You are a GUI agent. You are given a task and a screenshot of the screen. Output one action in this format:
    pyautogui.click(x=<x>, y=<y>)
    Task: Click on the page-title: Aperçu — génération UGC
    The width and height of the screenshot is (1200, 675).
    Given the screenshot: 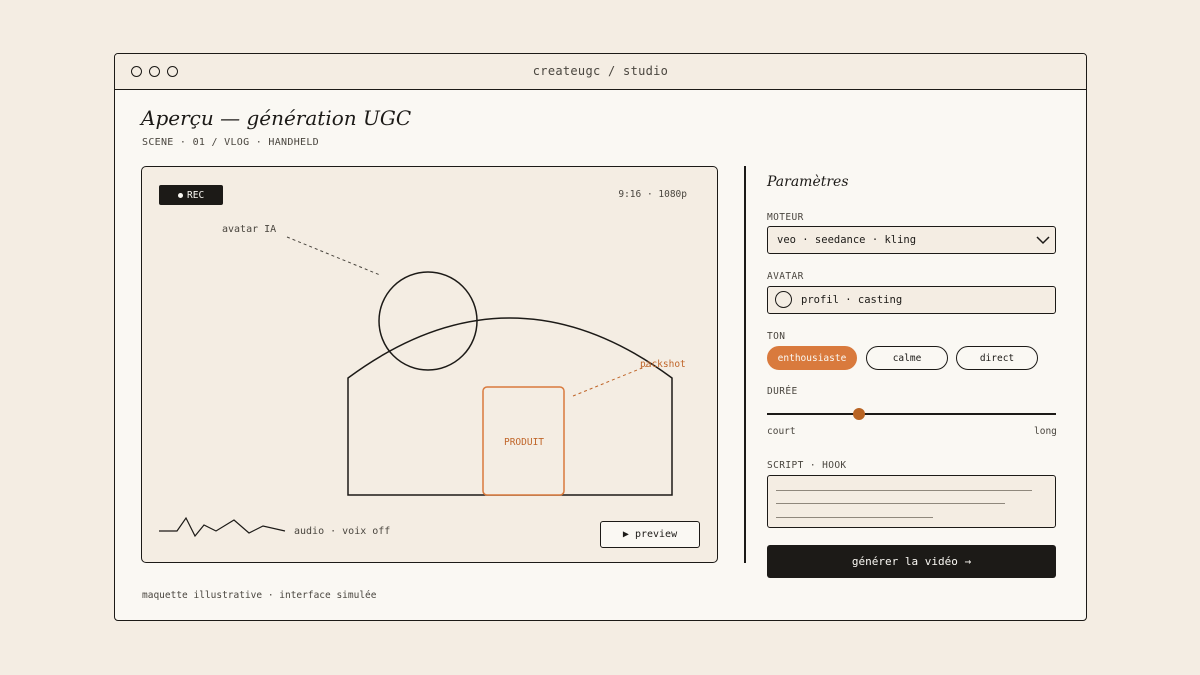 What is the action you would take?
    pyautogui.click(x=276, y=118)
    